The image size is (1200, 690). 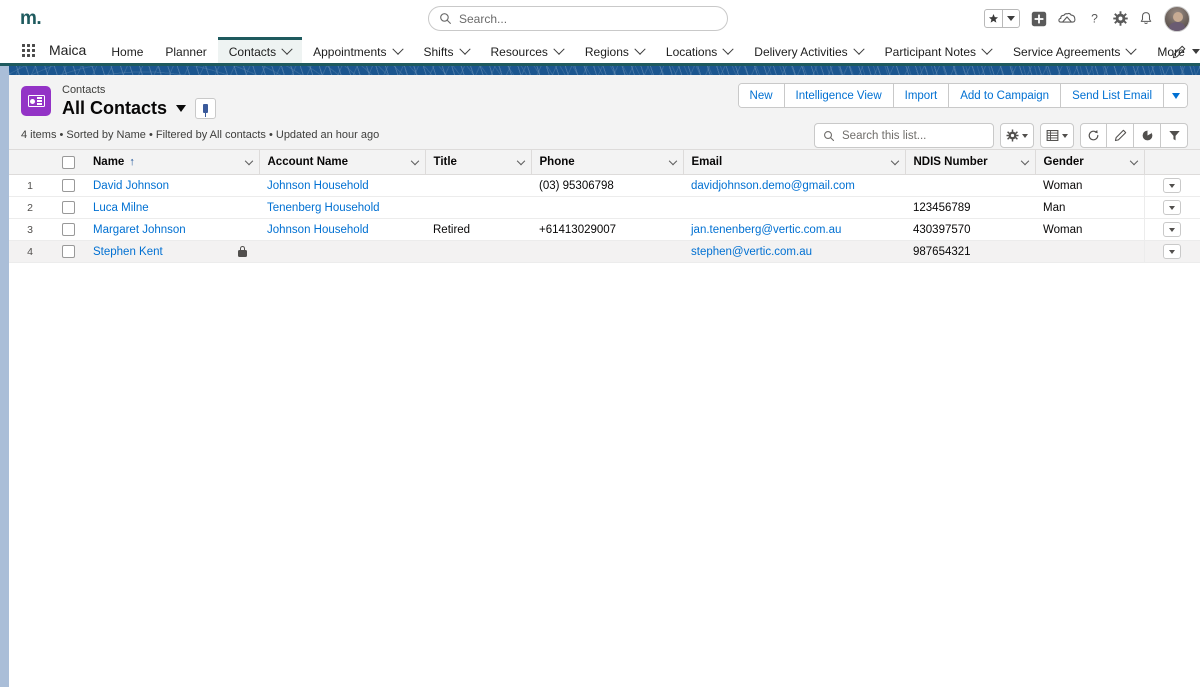 What do you see at coordinates (938, 50) in the screenshot?
I see `nav-item-participant-notes: Participant Notes` at bounding box center [938, 50].